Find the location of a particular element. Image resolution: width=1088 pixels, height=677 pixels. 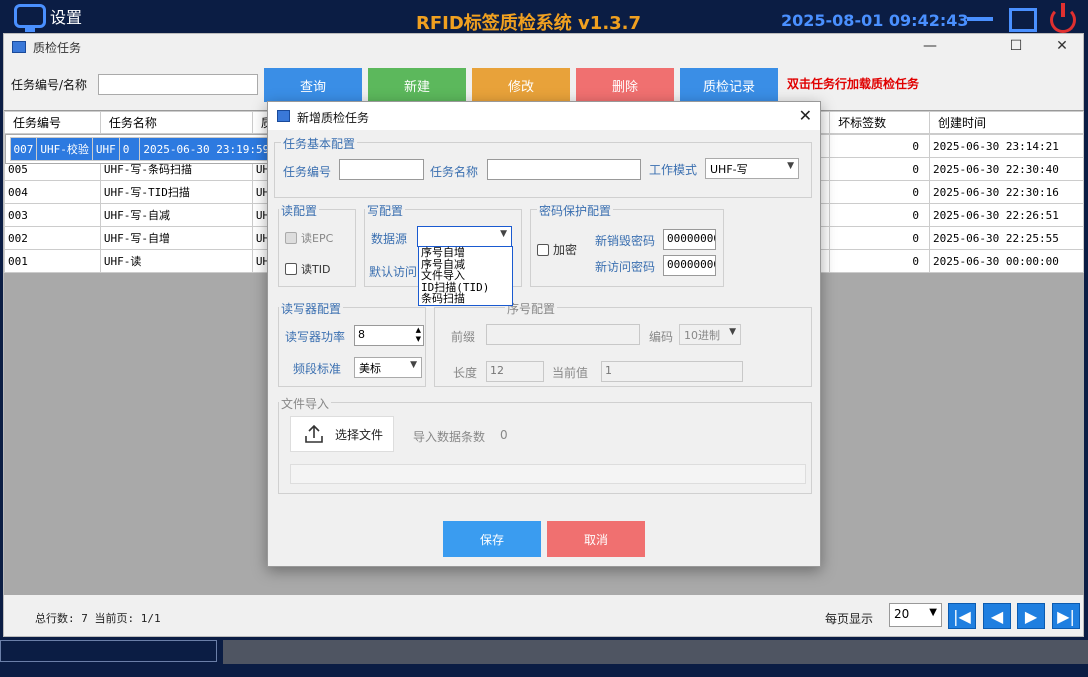

query-button: 查询 is located at coordinates (313, 85).